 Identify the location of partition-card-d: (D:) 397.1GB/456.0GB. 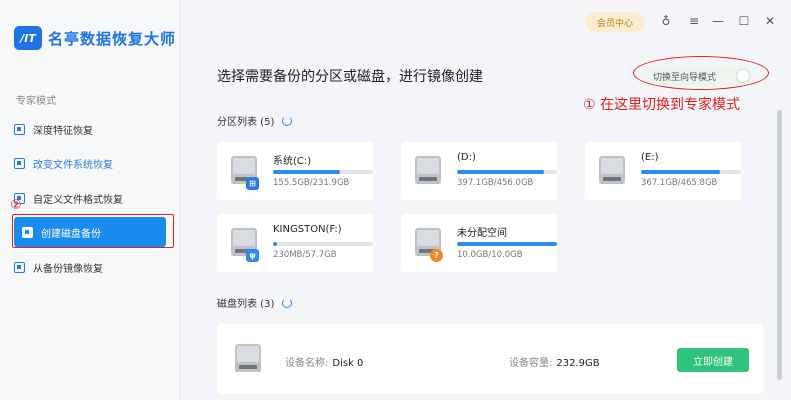
(479, 171).